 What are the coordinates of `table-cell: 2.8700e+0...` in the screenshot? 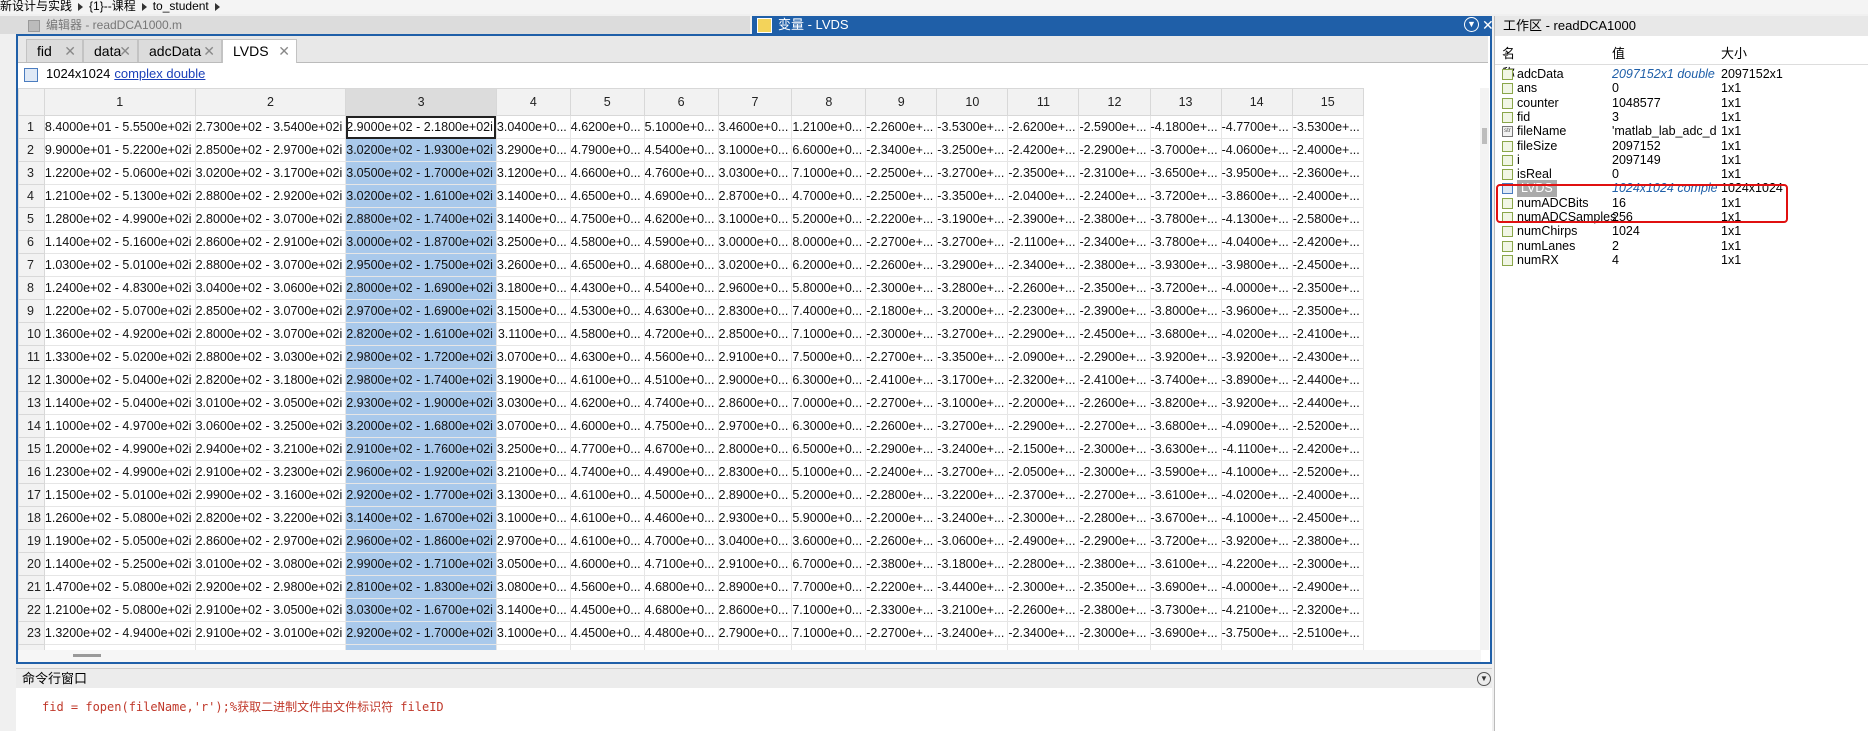 It's located at (755, 196).